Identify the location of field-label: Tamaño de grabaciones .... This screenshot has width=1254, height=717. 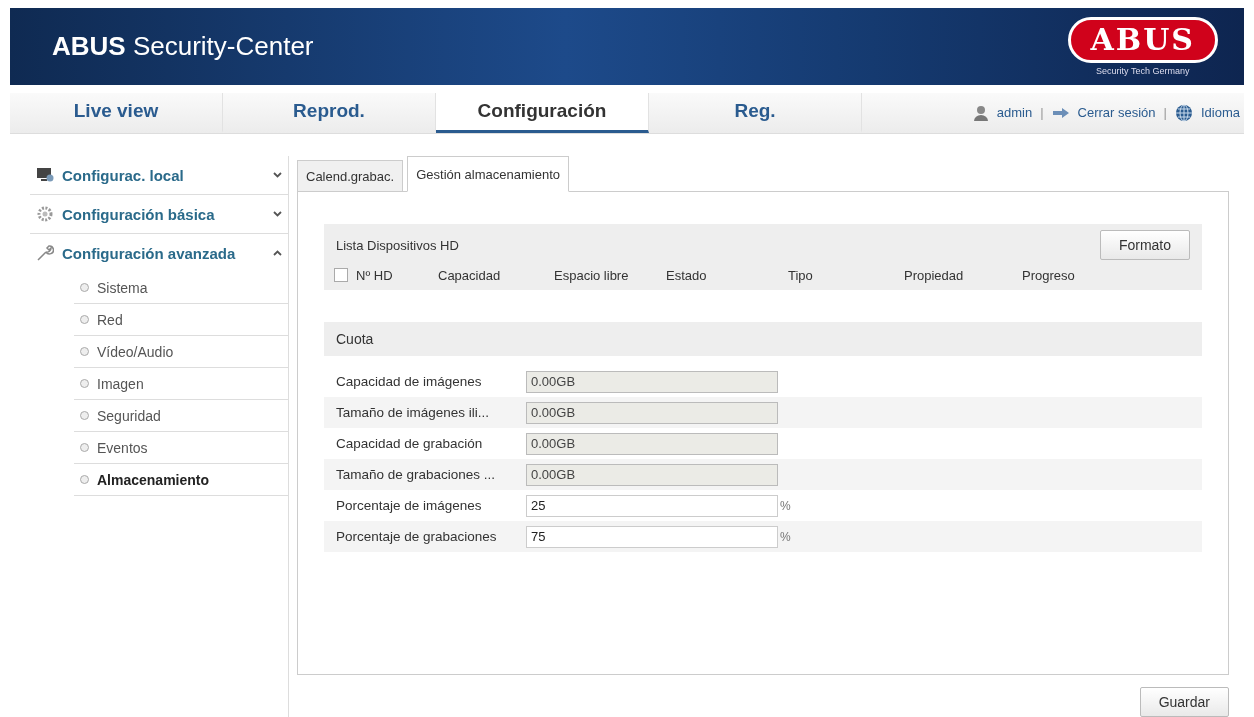
(416, 474).